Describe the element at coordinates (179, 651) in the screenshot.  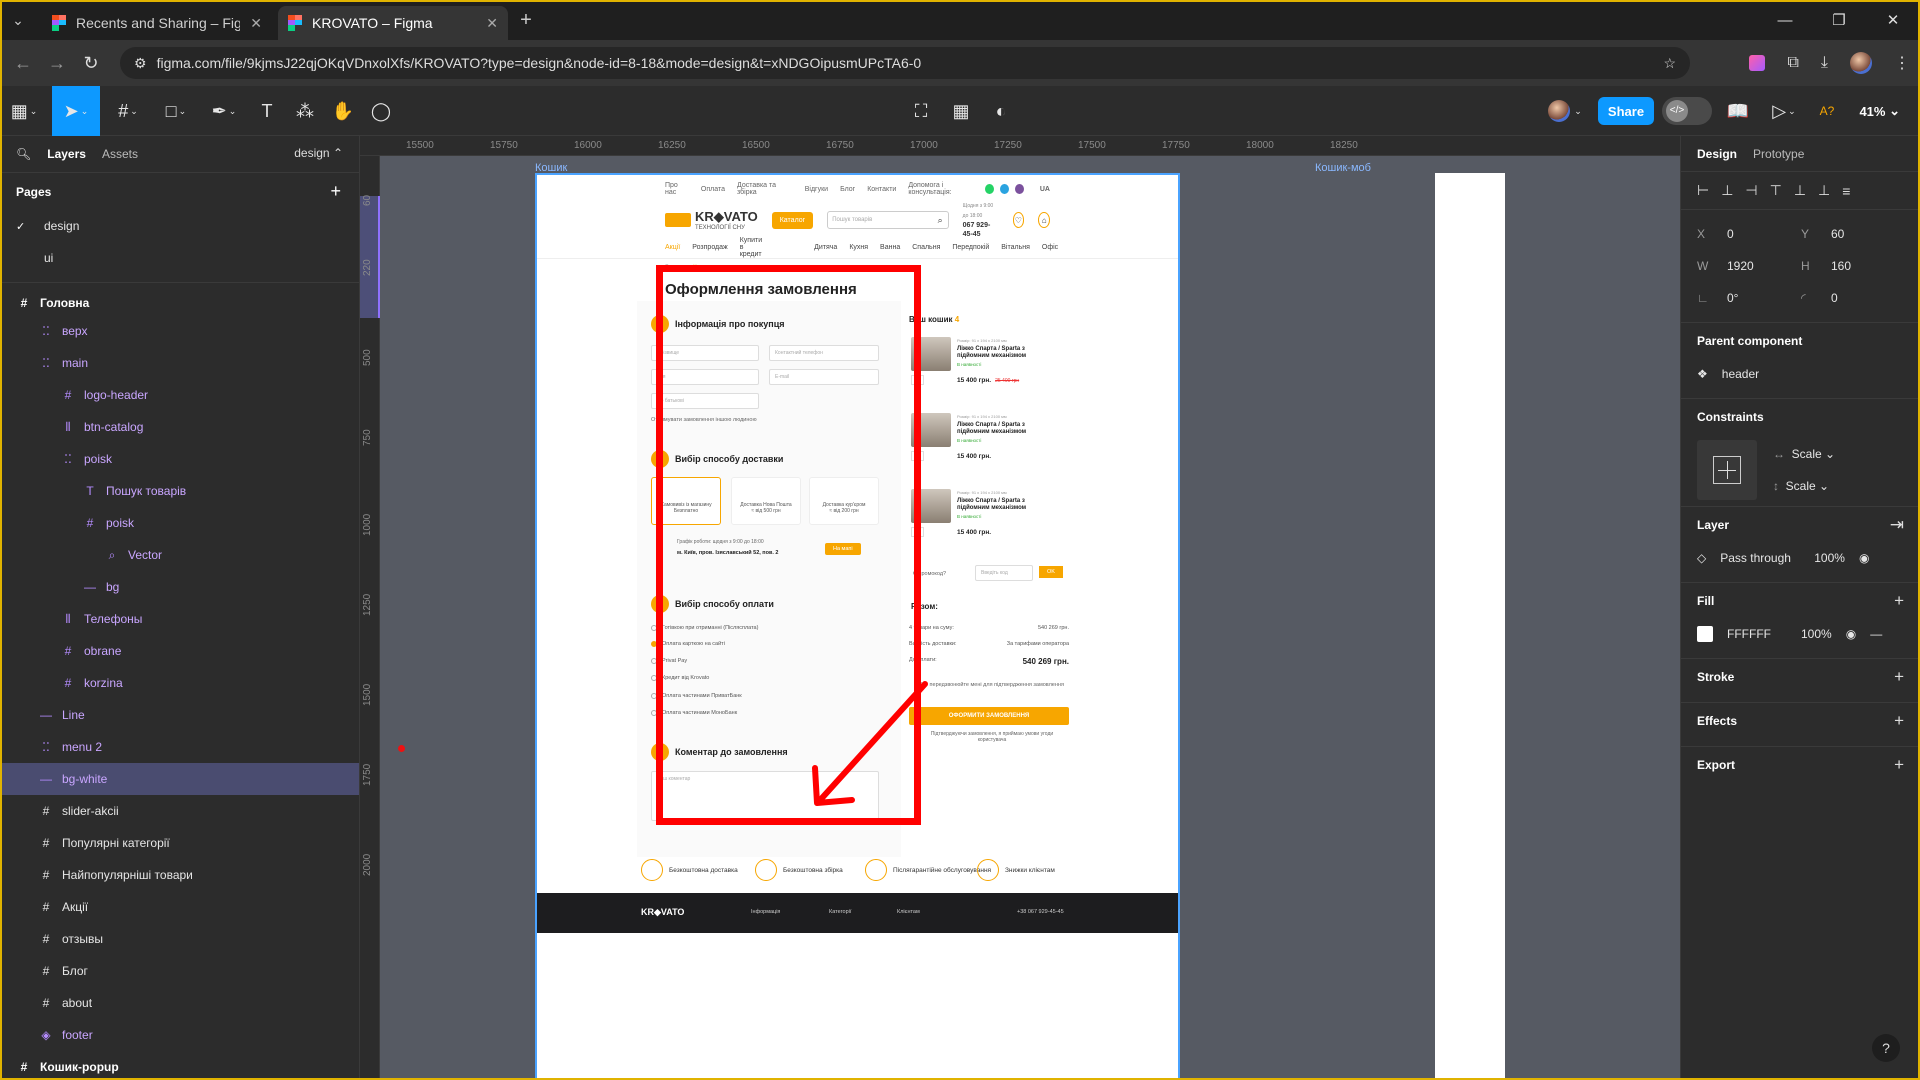
I see `layer-item: # obrane` at that location.